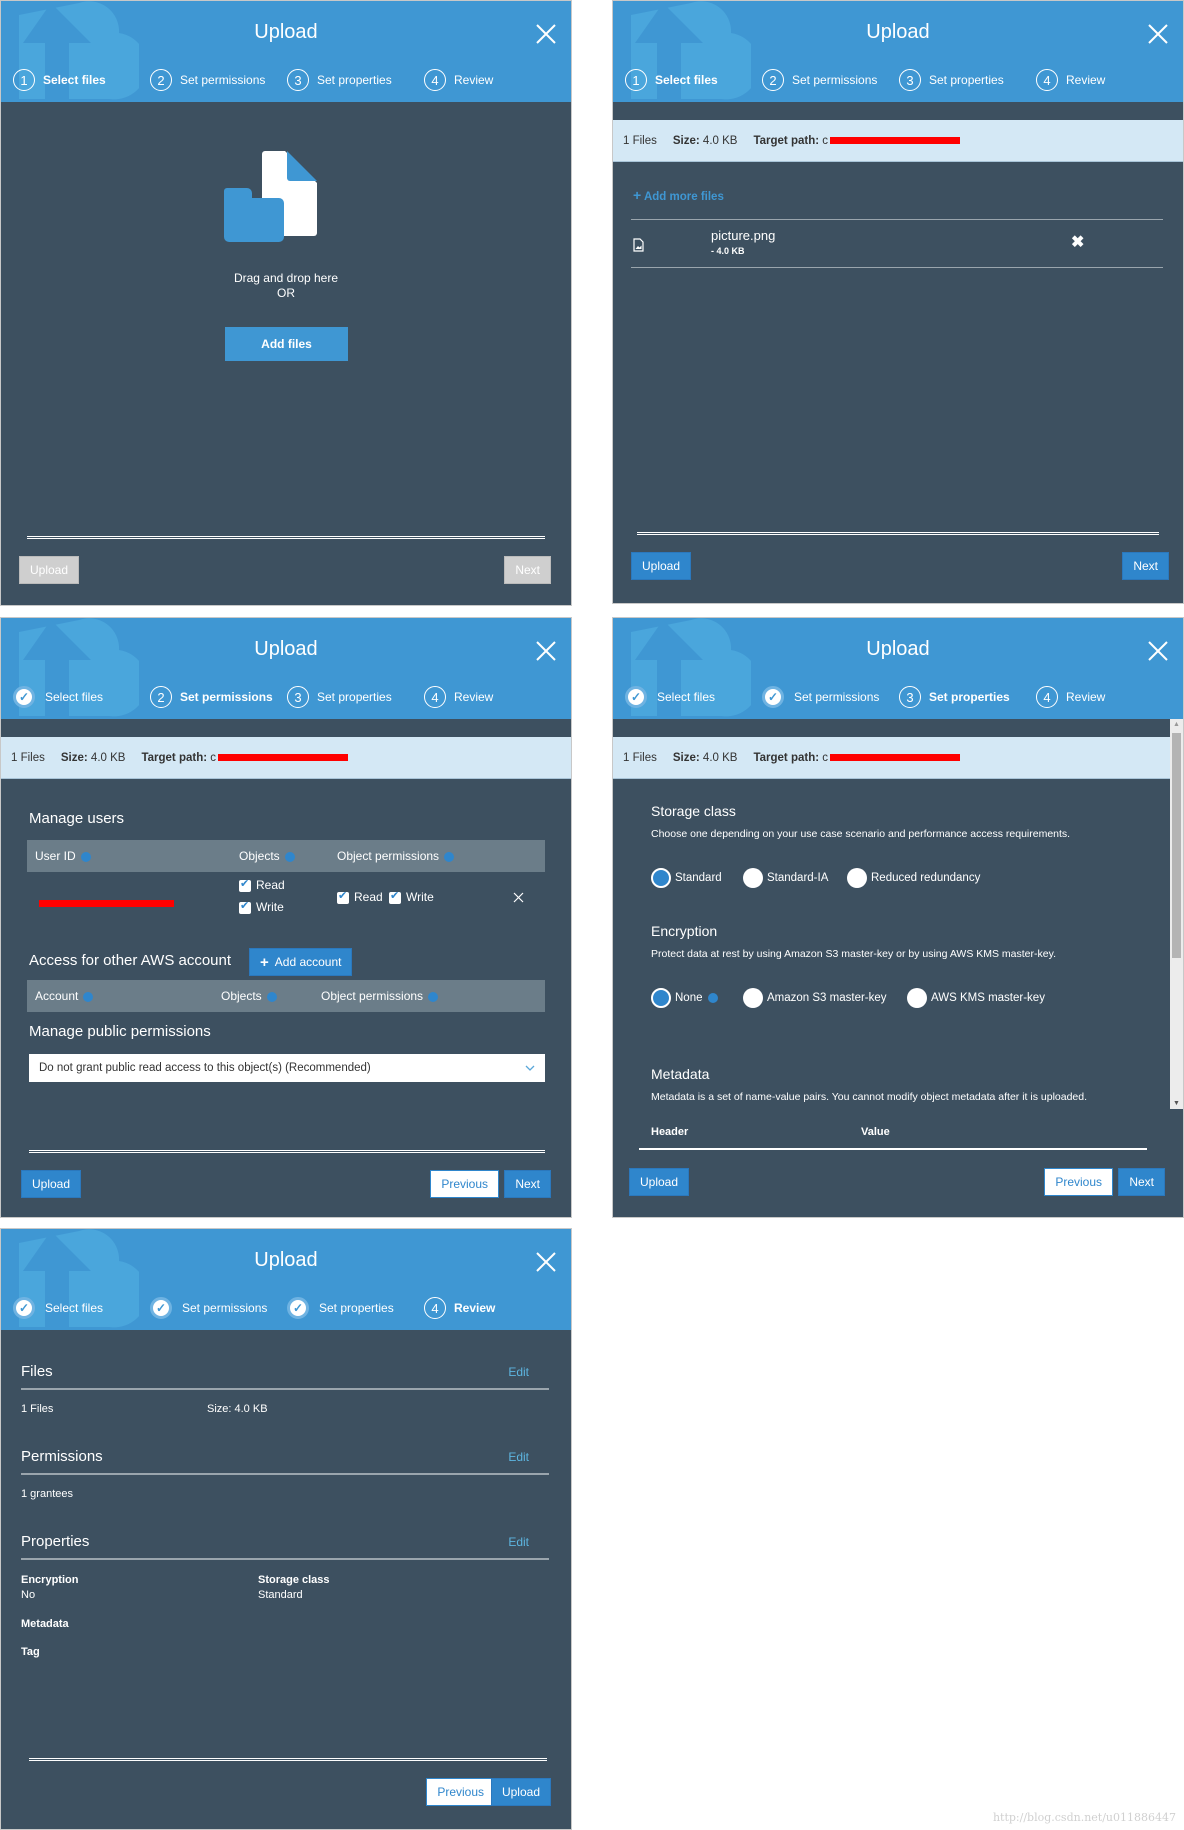 The height and width of the screenshot is (1830, 1184). What do you see at coordinates (518, 897) in the screenshot?
I see `remove-user-icon` at bounding box center [518, 897].